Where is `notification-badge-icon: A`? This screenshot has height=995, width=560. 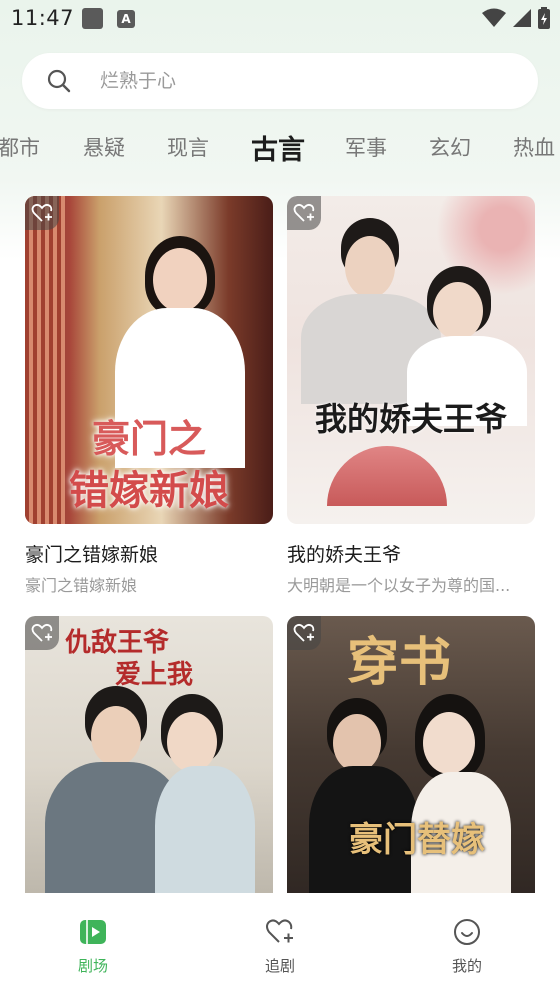
notification-badge-icon: A is located at coordinates (126, 19).